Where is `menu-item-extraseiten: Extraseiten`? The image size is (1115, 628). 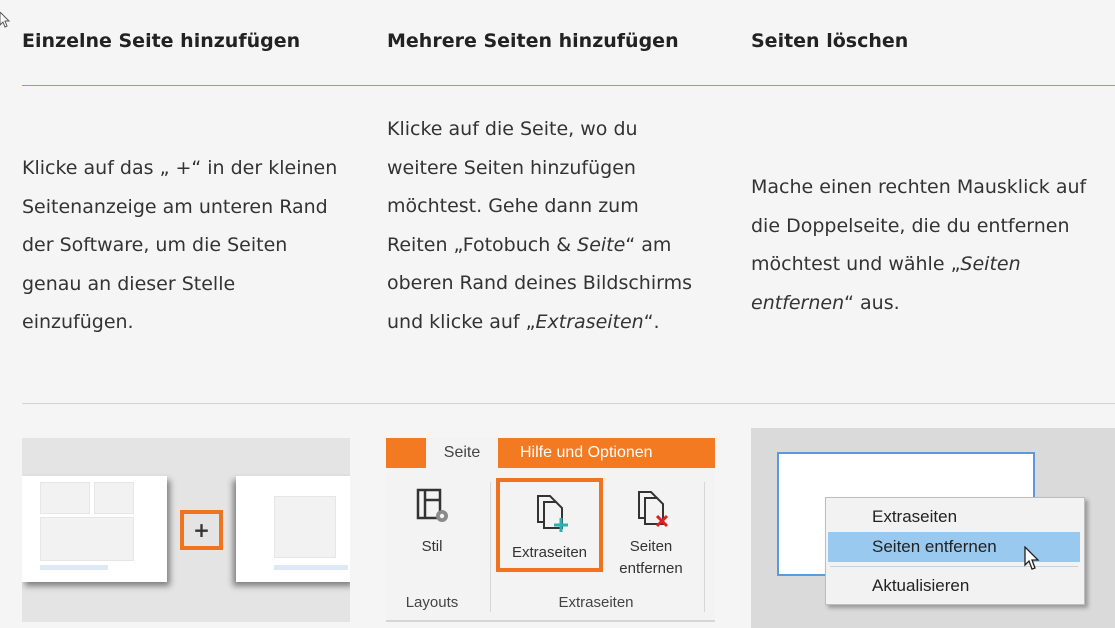 menu-item-extraseiten: Extraseiten is located at coordinates (954, 517).